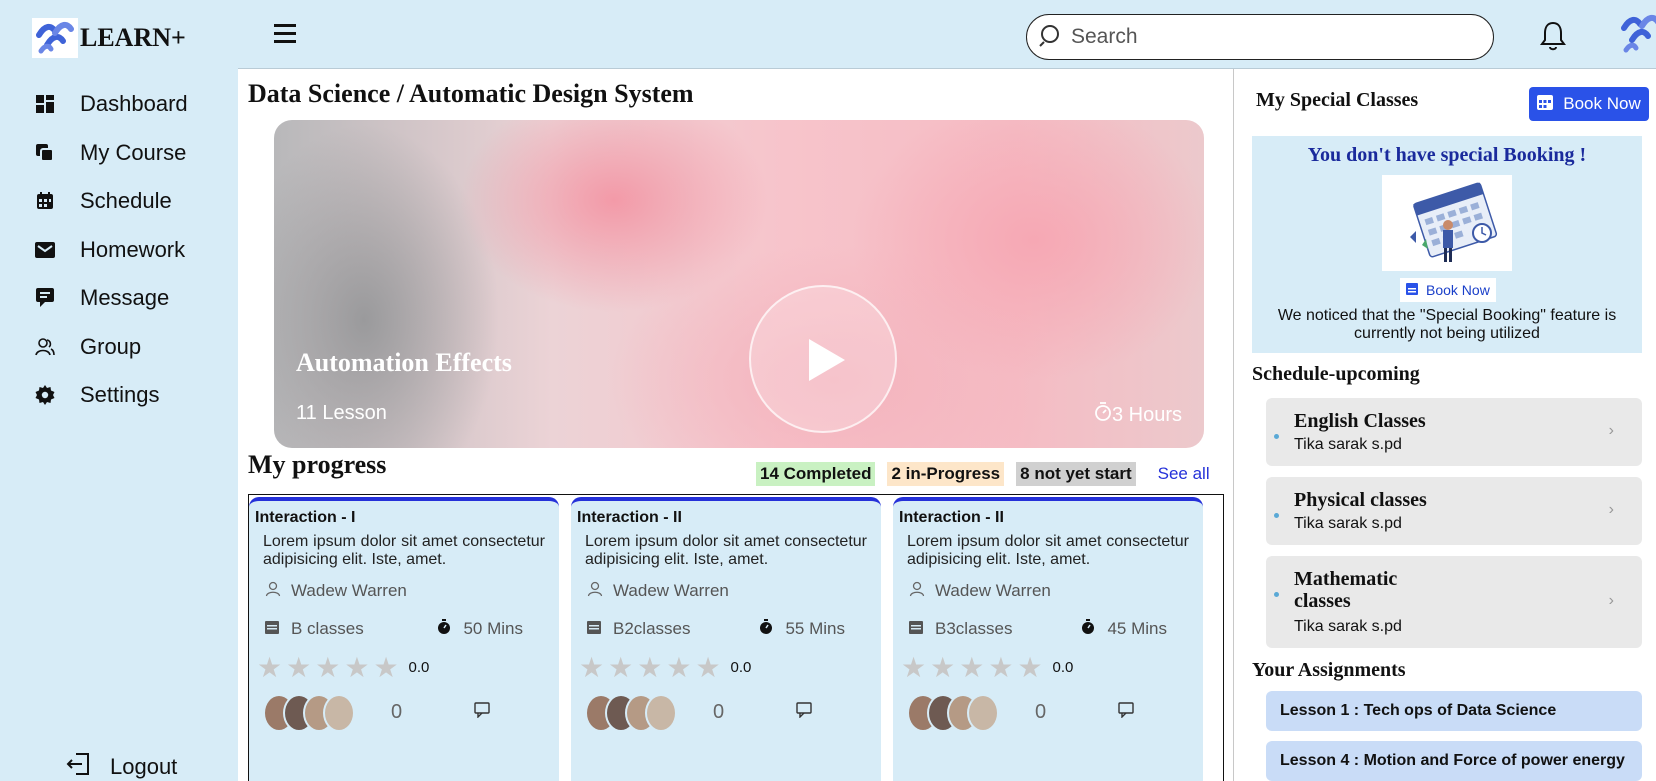 Image resolution: width=1656 pixels, height=781 pixels. I want to click on schedule-item: Mathematic classes Tika sarak s.pd ›, so click(1454, 602).